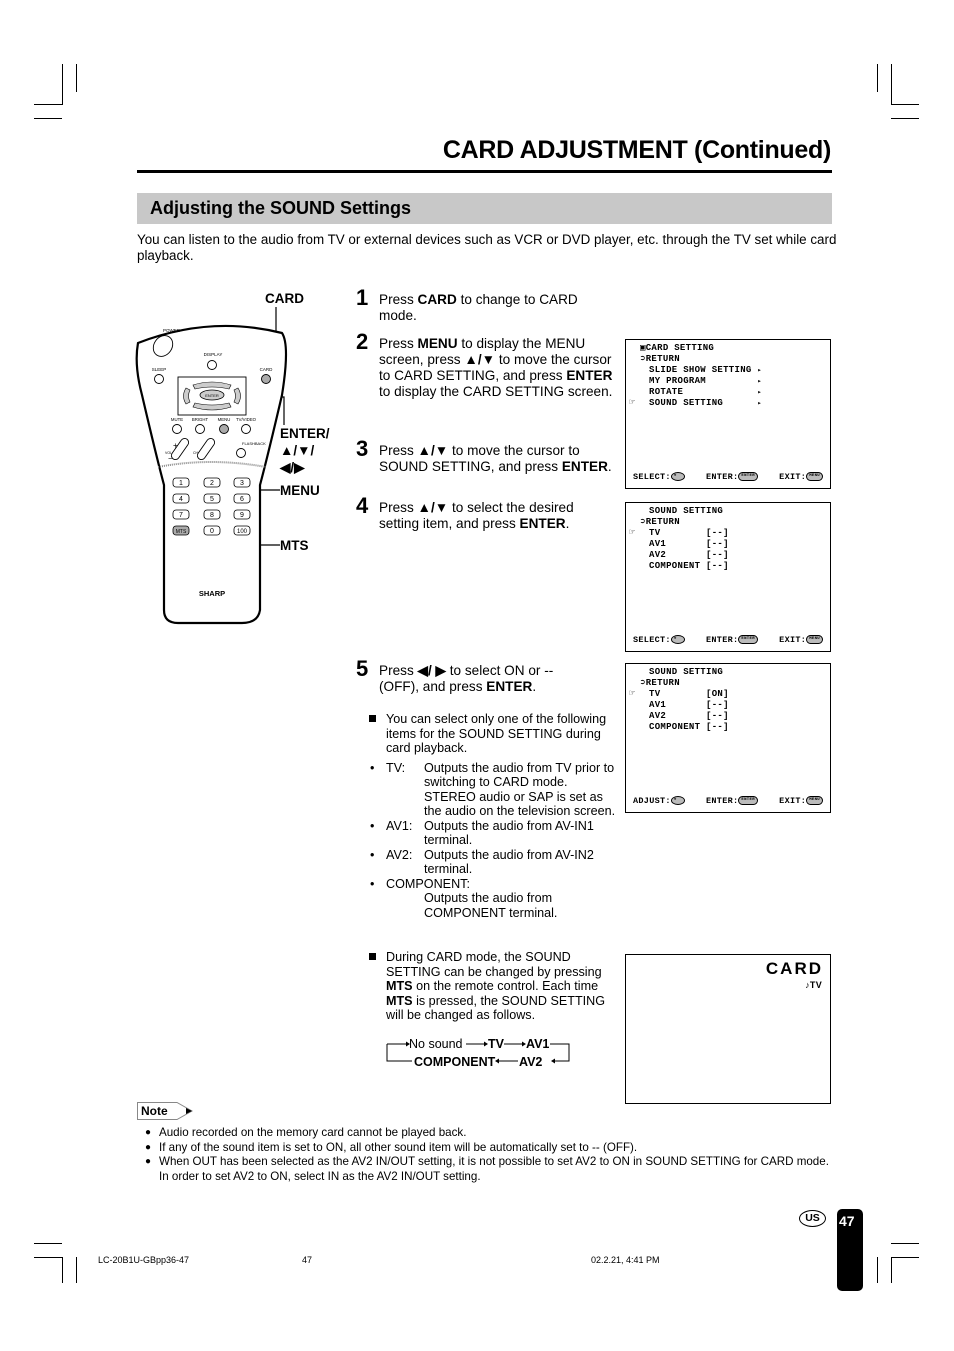 The width and height of the screenshot is (954, 1351). Describe the element at coordinates (154, 1111) in the screenshot. I see `note-label-text: Note` at that location.